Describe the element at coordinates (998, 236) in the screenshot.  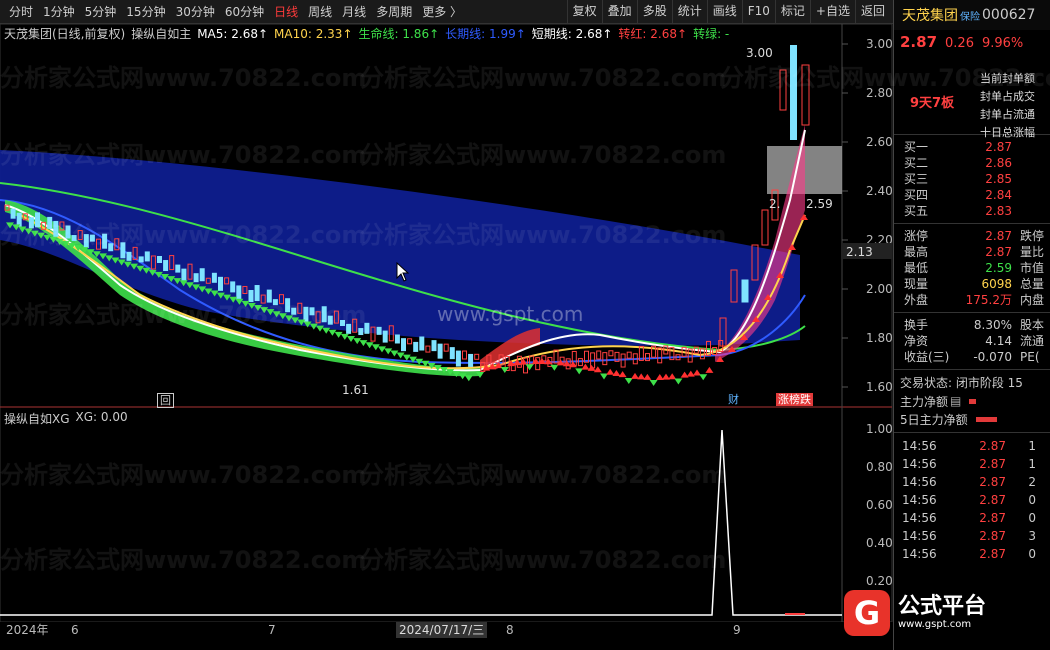
I see `quote-value: 2.87` at that location.